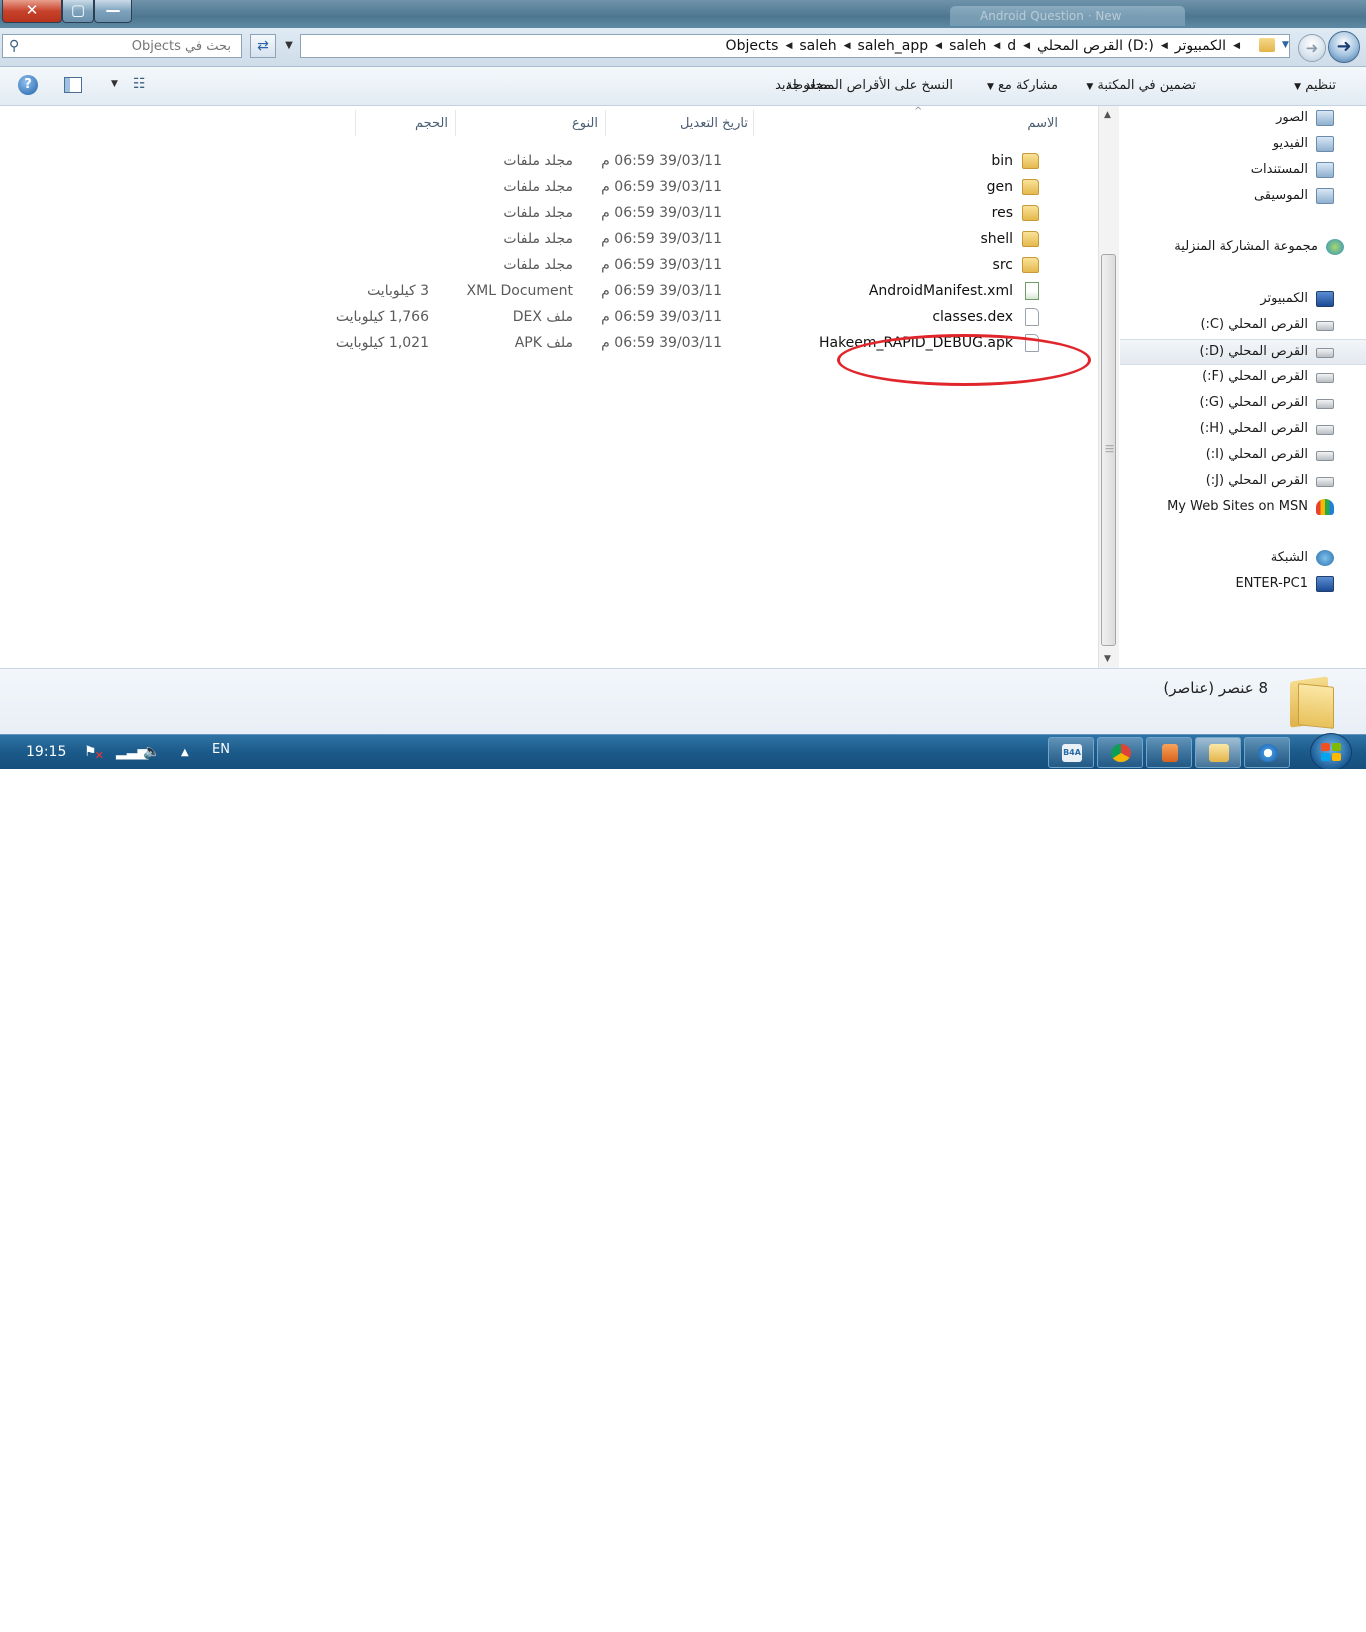 The height and width of the screenshot is (1632, 1366). Describe the element at coordinates (1243, 455) in the screenshot. I see `nav-item-drive-i: القرص المحلي (I:)` at that location.